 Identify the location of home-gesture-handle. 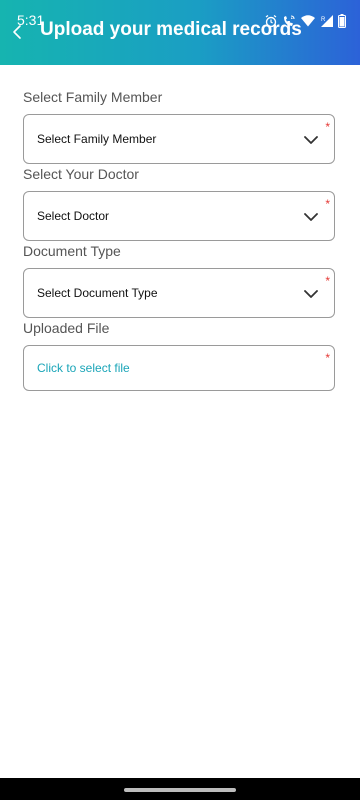
(180, 790).